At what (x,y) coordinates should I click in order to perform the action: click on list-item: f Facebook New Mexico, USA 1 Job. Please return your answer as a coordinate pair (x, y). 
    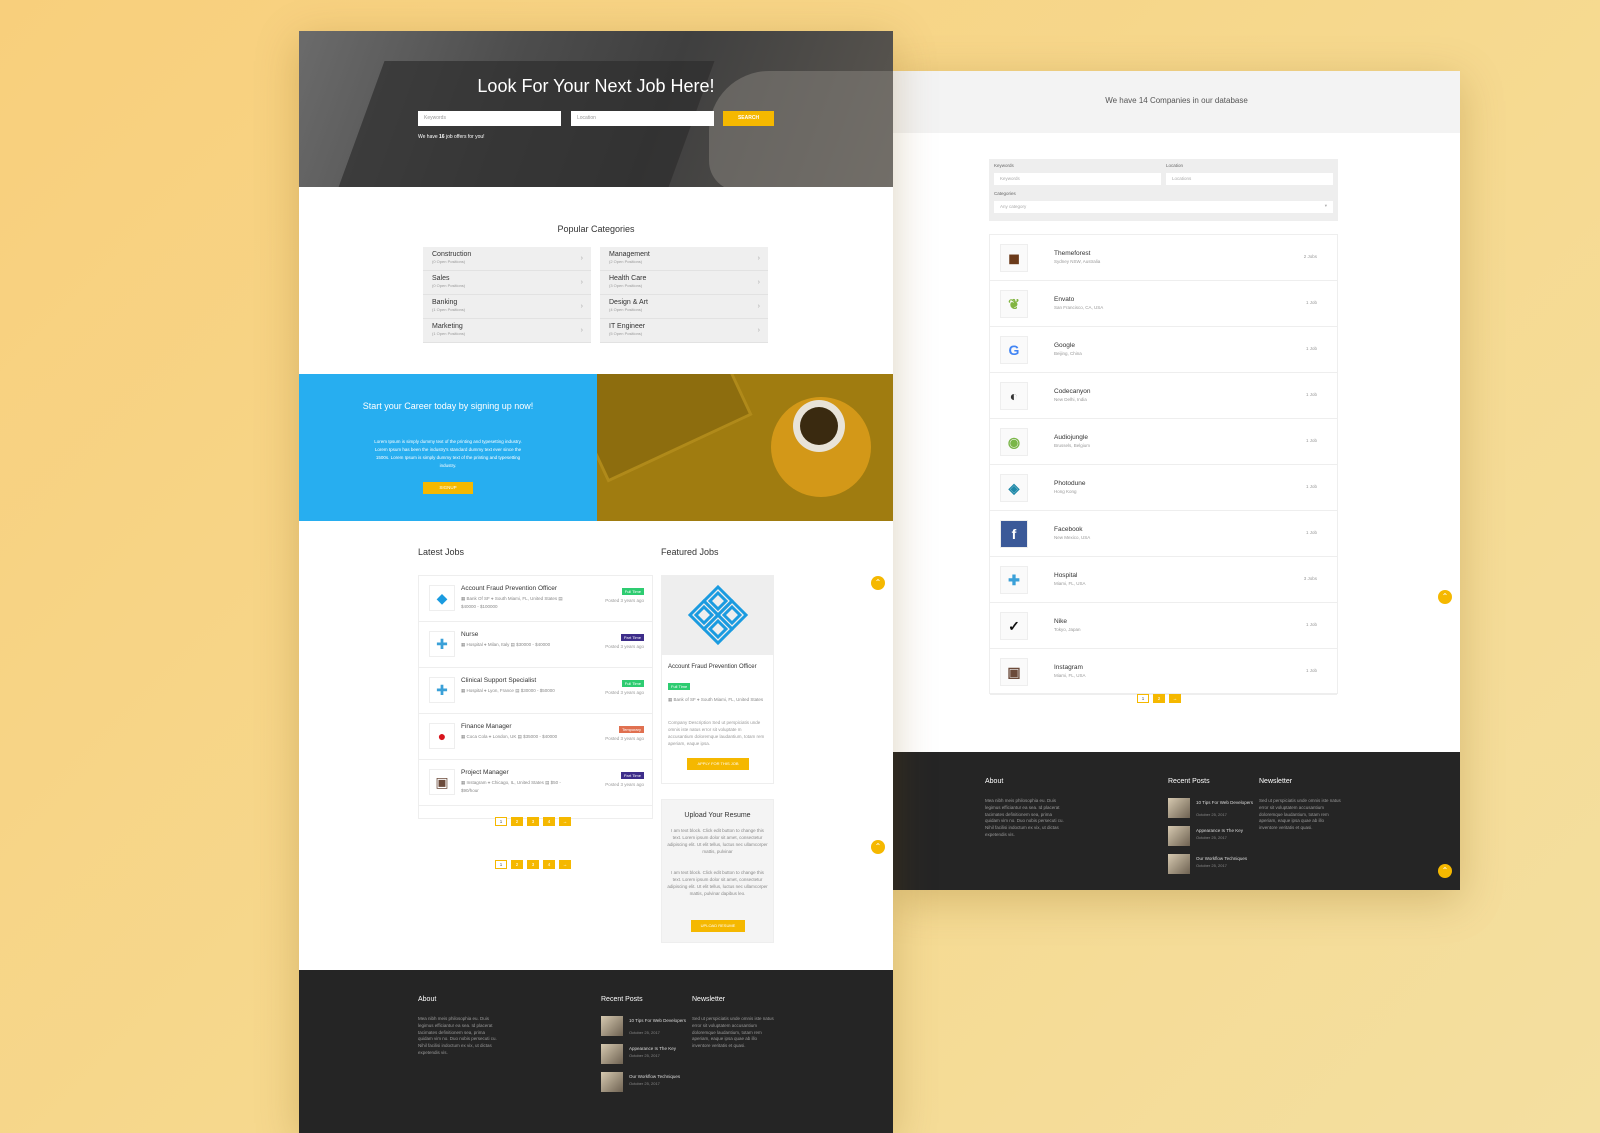
    Looking at the image, I should click on (1163, 534).